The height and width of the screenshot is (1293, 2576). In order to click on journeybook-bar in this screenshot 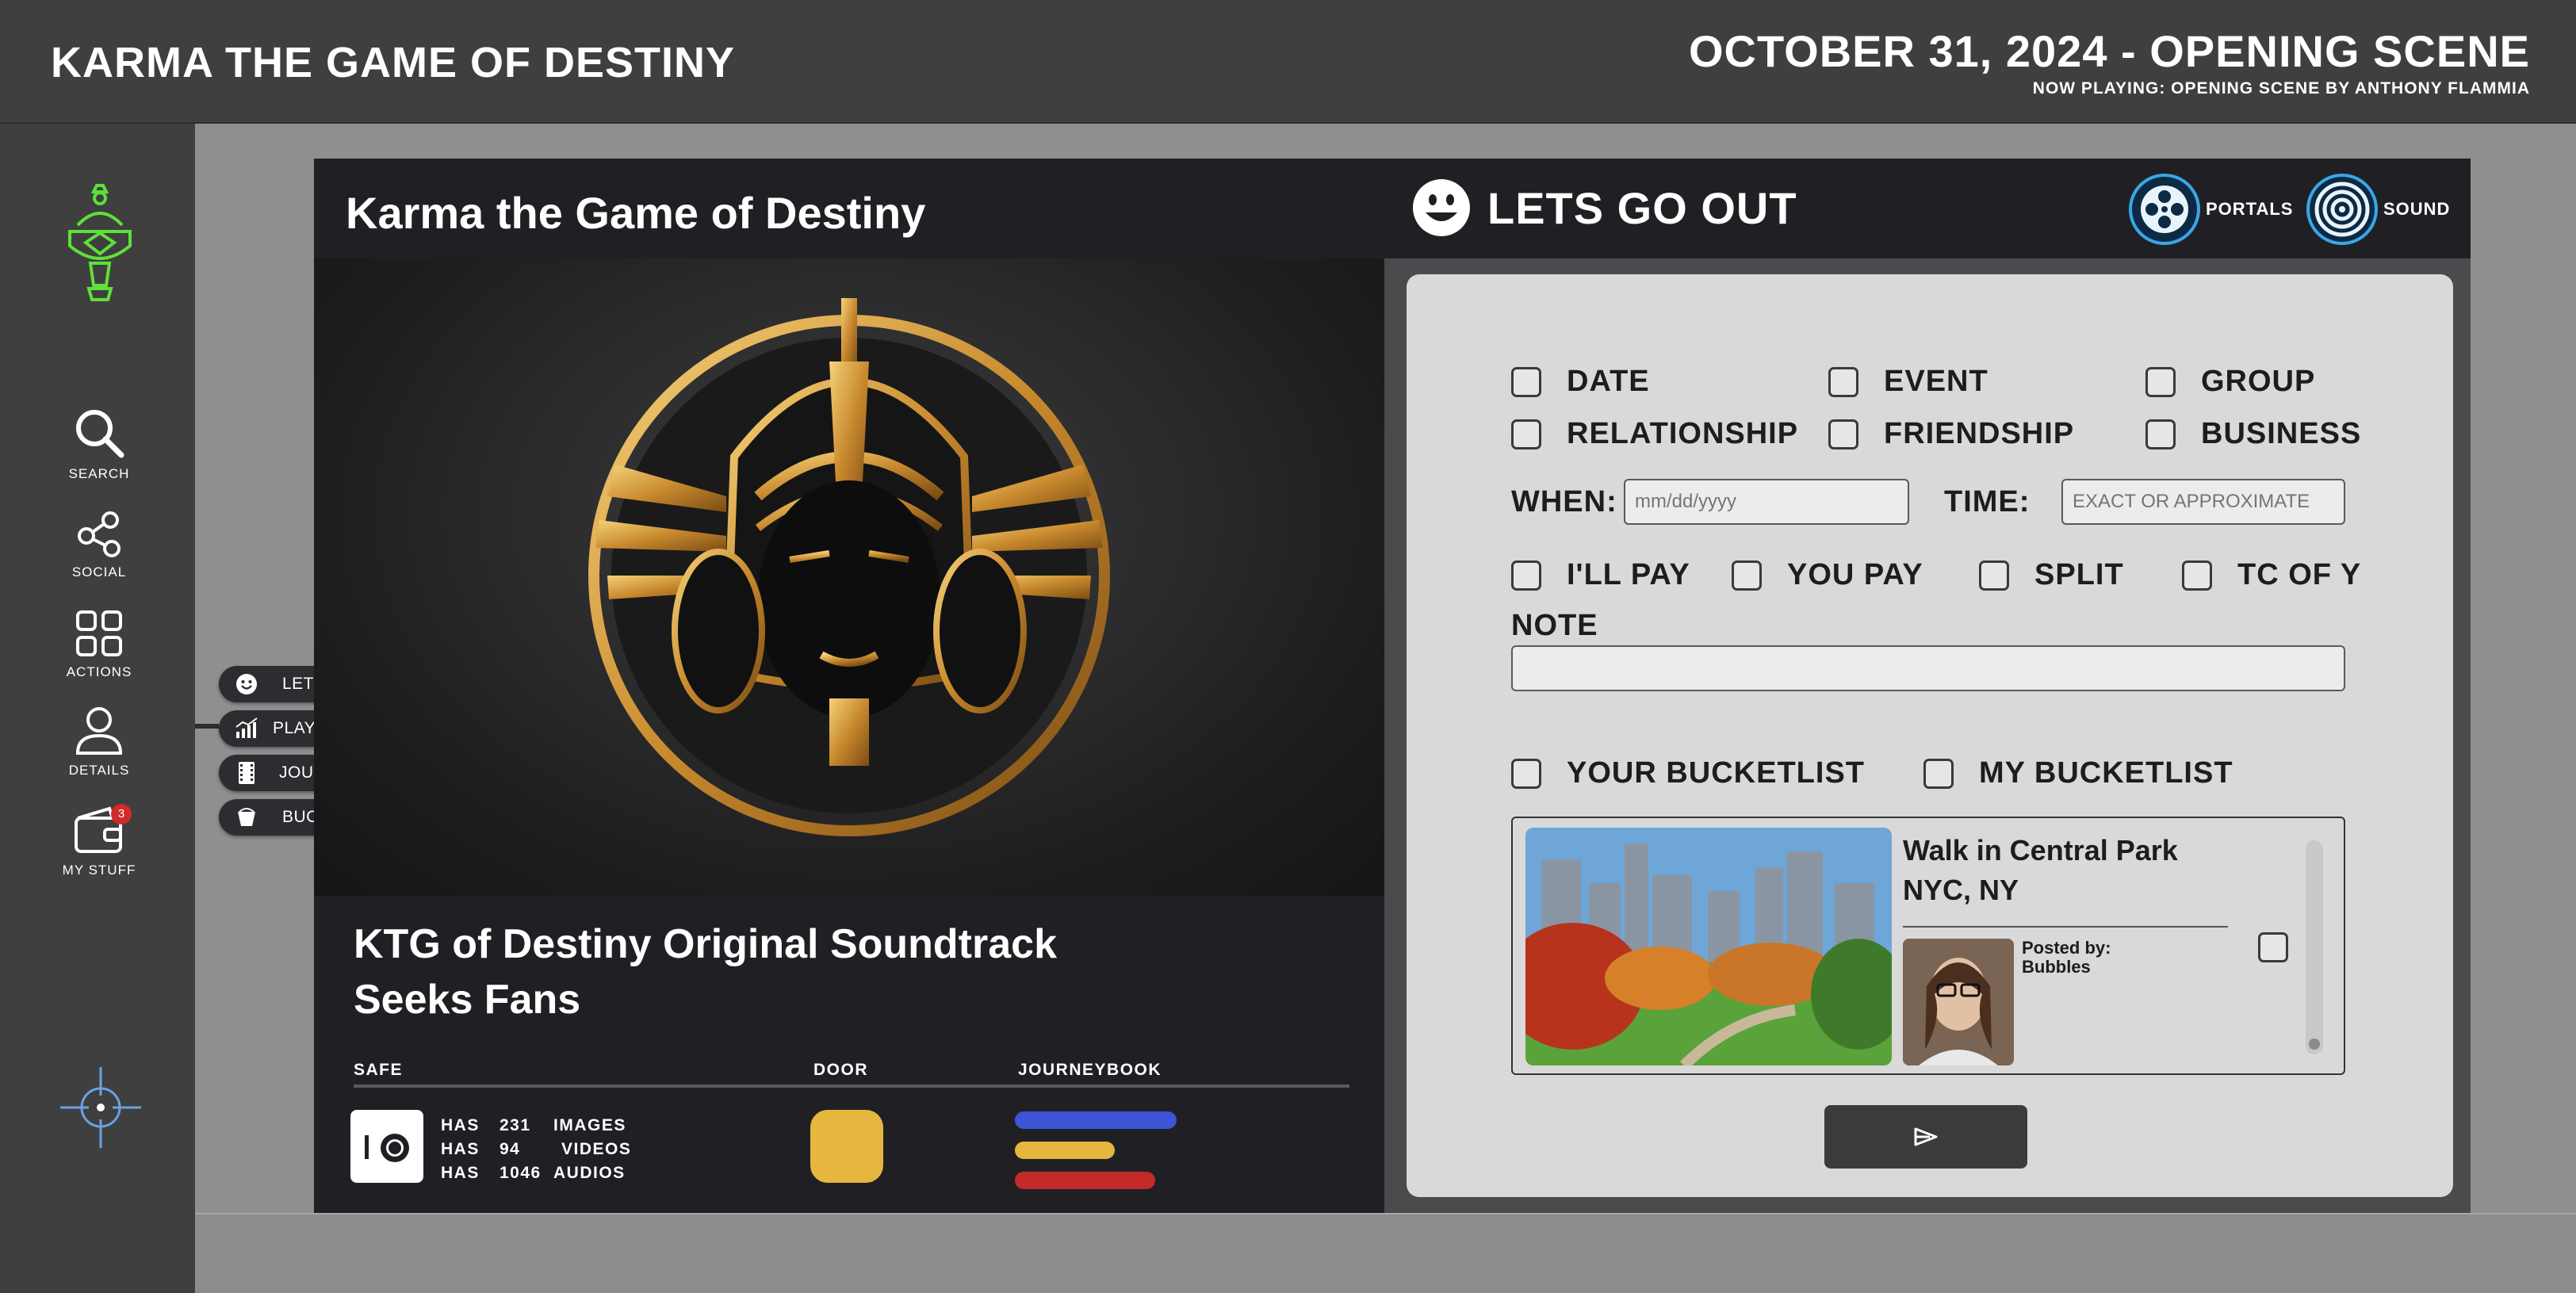, I will do `click(1085, 1180)`.